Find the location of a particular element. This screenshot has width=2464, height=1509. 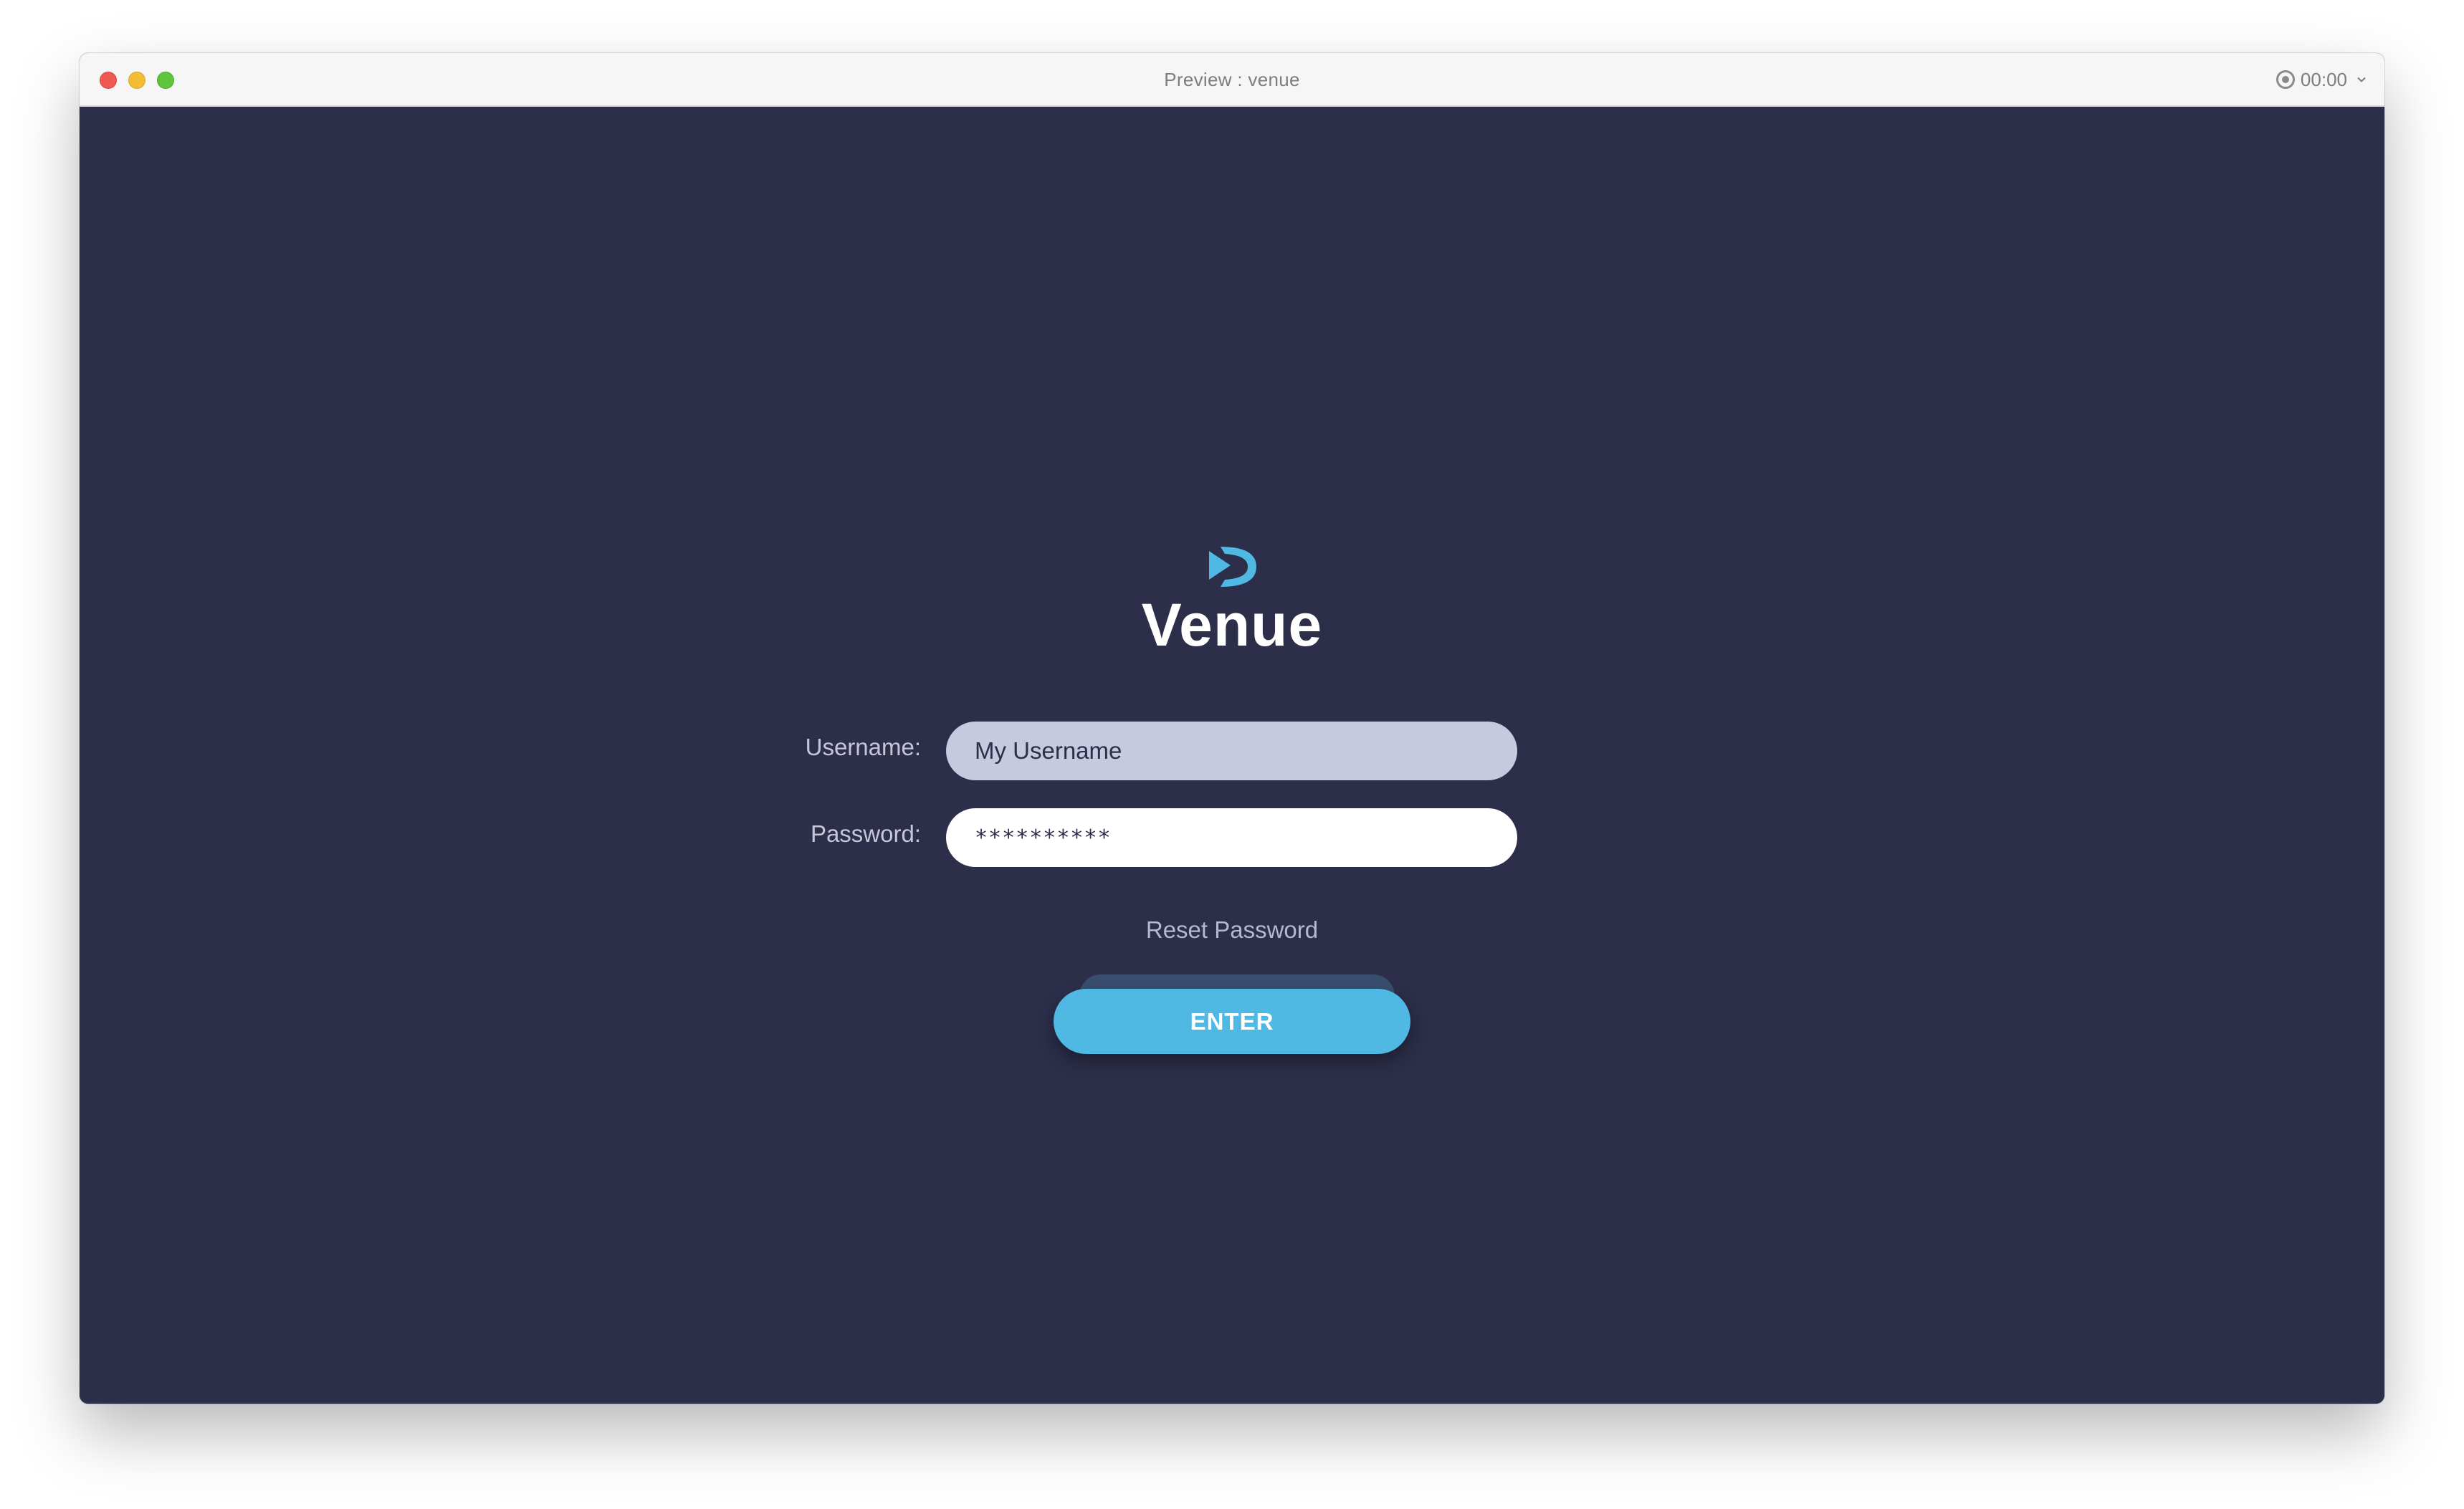

reset-password-link: Reset Password is located at coordinates (1232, 930).